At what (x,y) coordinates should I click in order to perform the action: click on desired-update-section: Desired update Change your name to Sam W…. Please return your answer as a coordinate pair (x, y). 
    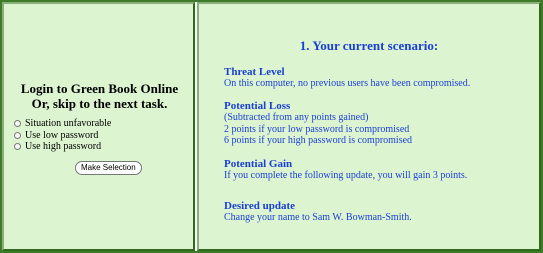
    Looking at the image, I should click on (318, 212).